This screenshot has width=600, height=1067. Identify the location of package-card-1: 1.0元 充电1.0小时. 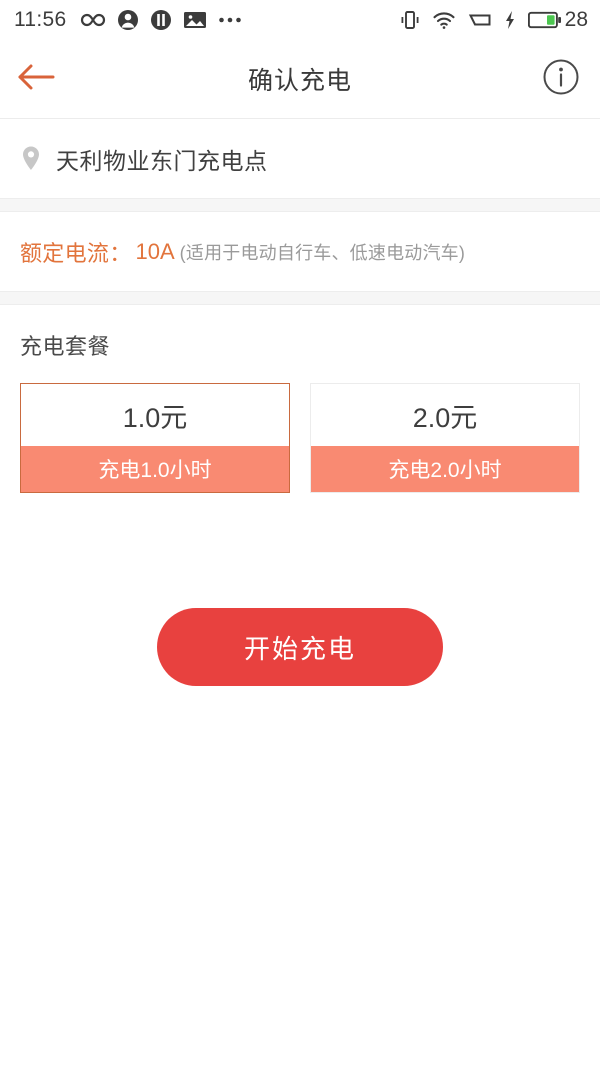
(155, 438).